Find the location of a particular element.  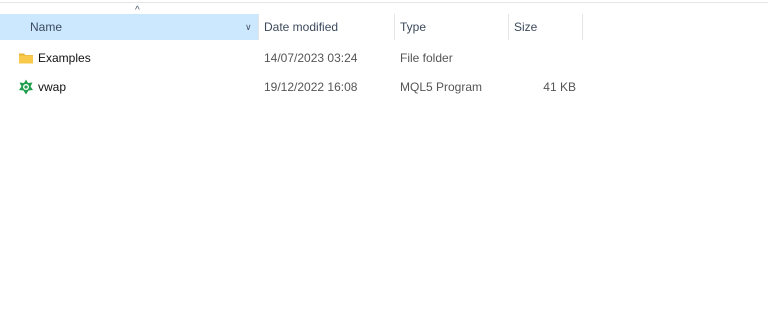

column-header-name: Name ^ ∨ is located at coordinates (129, 22).